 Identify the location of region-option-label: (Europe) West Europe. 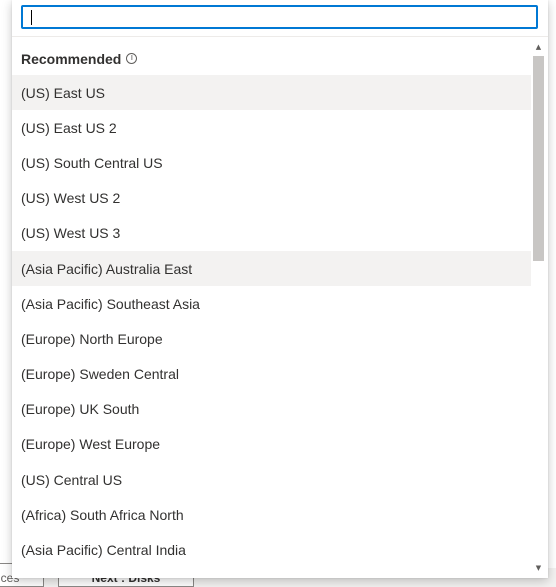
(91, 444).